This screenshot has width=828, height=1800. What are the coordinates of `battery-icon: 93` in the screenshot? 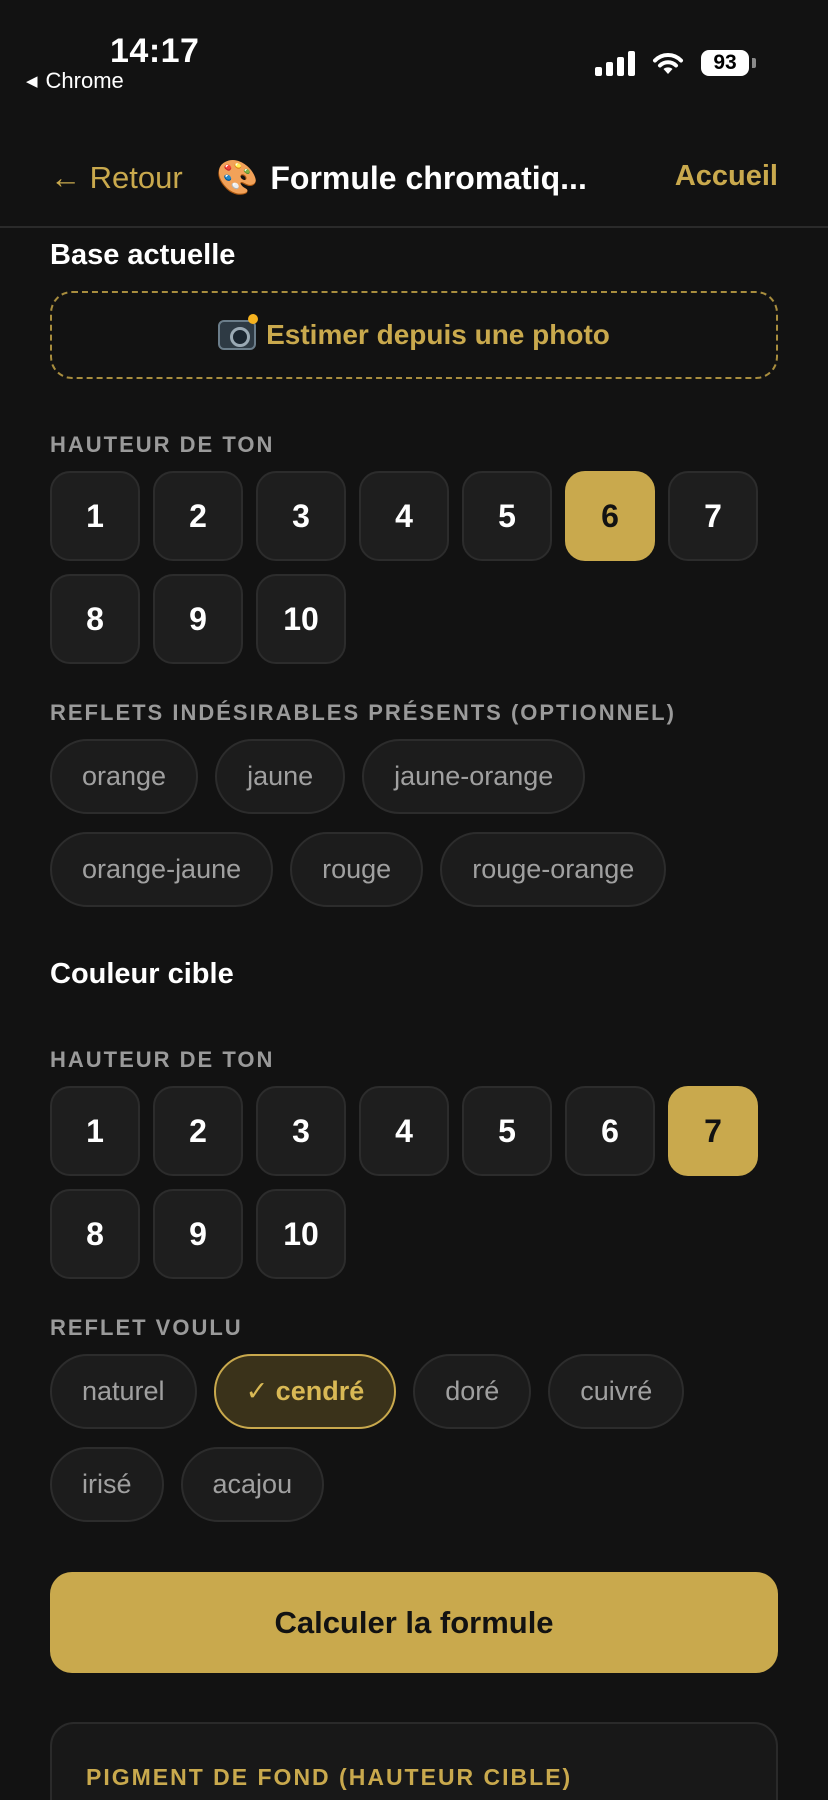 It's located at (728, 63).